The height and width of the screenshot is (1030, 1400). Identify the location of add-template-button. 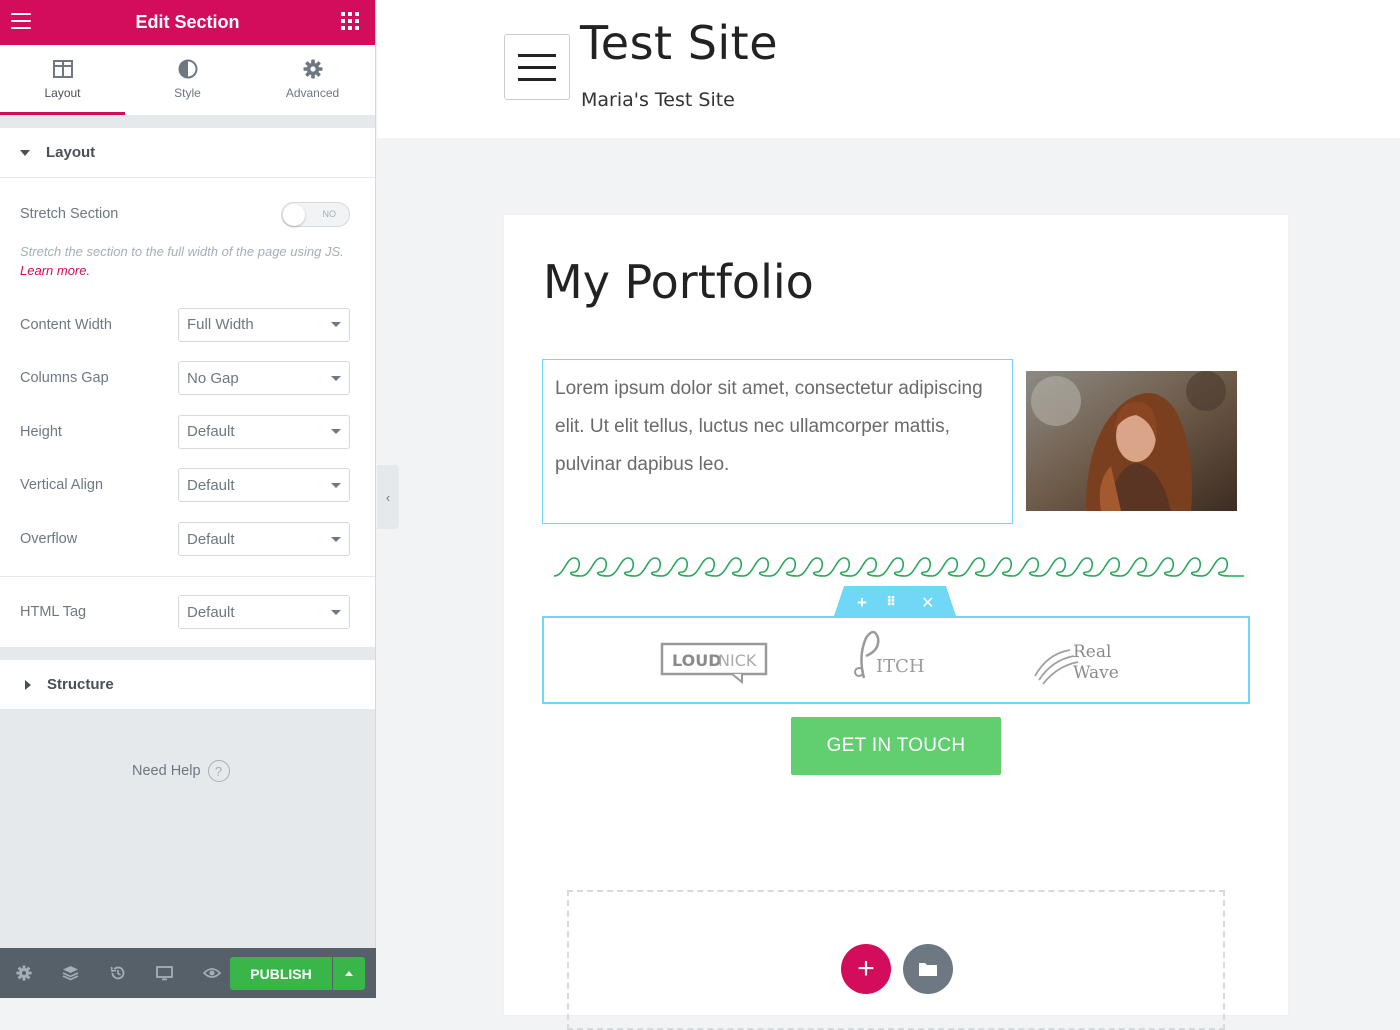
(928, 969).